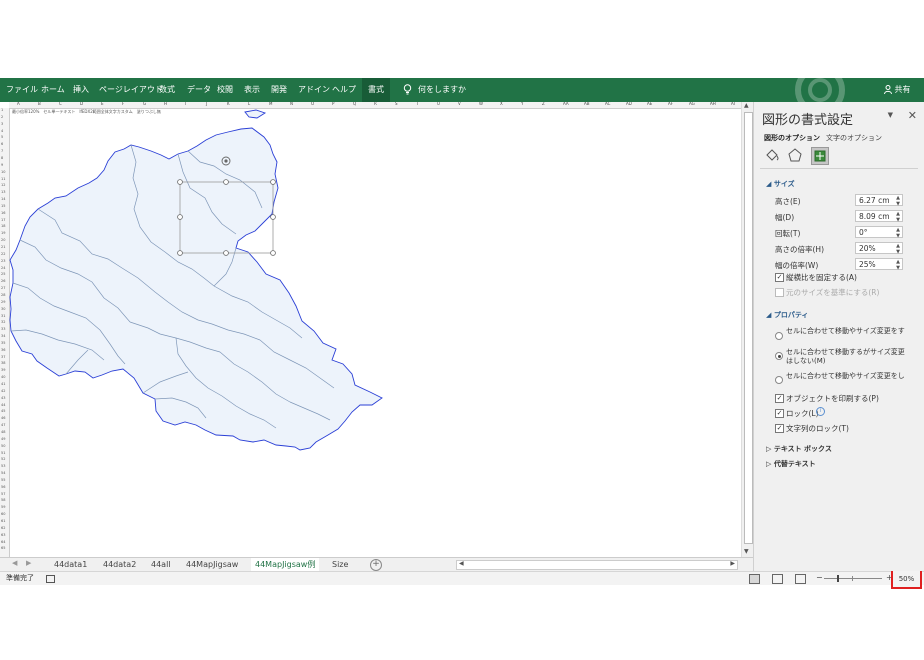  What do you see at coordinates (795, 155) in the screenshot?
I see `effects-icon` at bounding box center [795, 155].